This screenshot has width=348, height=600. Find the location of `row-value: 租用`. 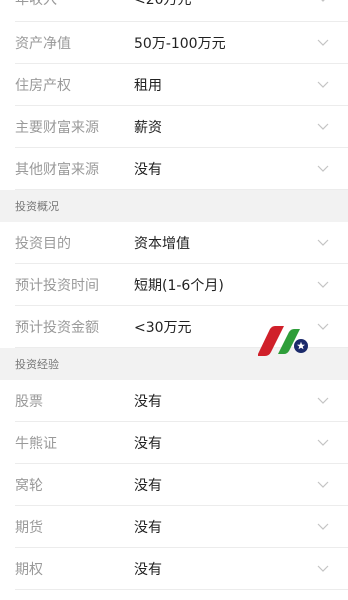

row-value: 租用 is located at coordinates (148, 86).